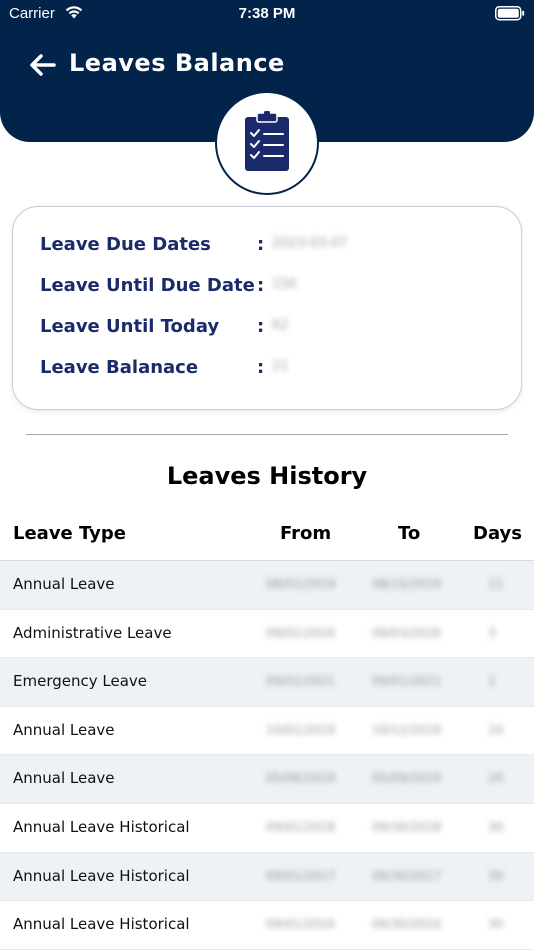 This screenshot has height=950, width=534. Describe the element at coordinates (496, 729) in the screenshot. I see `days-cell: 10` at that location.